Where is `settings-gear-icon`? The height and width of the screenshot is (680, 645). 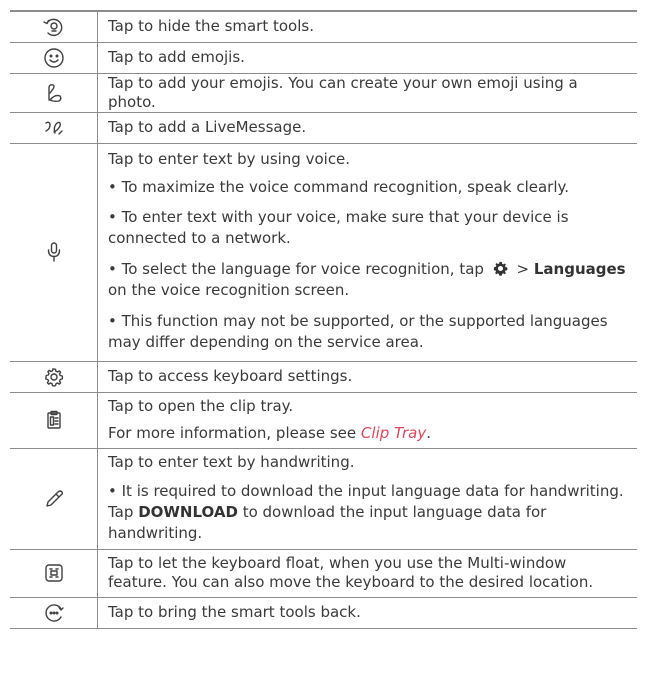
settings-gear-icon is located at coordinates (500, 268).